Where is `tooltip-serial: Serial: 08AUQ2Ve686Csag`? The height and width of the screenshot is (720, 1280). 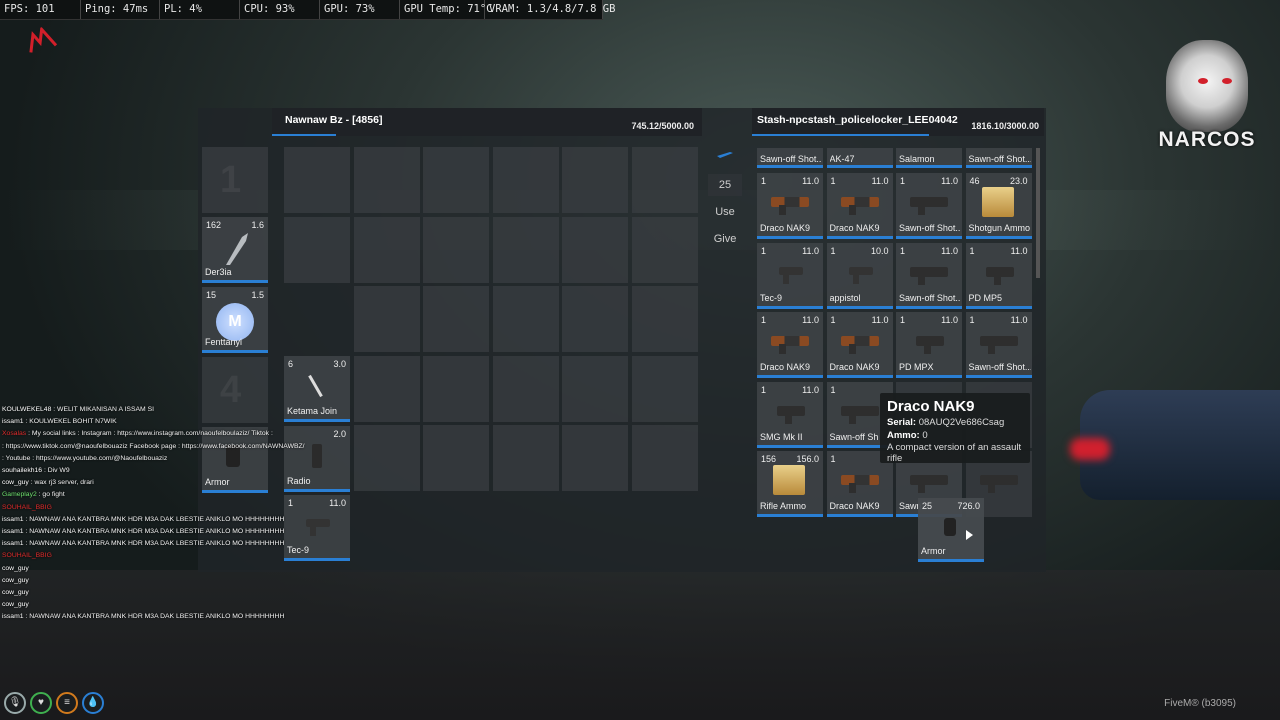
tooltip-serial: Serial: 08AUQ2Ve686Csag is located at coordinates (955, 422).